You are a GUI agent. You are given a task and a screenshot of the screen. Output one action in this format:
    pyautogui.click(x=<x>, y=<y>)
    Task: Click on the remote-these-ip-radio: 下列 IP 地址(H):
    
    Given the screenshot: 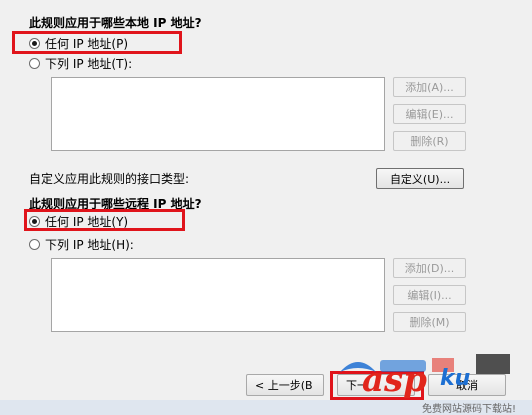 What is the action you would take?
    pyautogui.click(x=81, y=244)
    